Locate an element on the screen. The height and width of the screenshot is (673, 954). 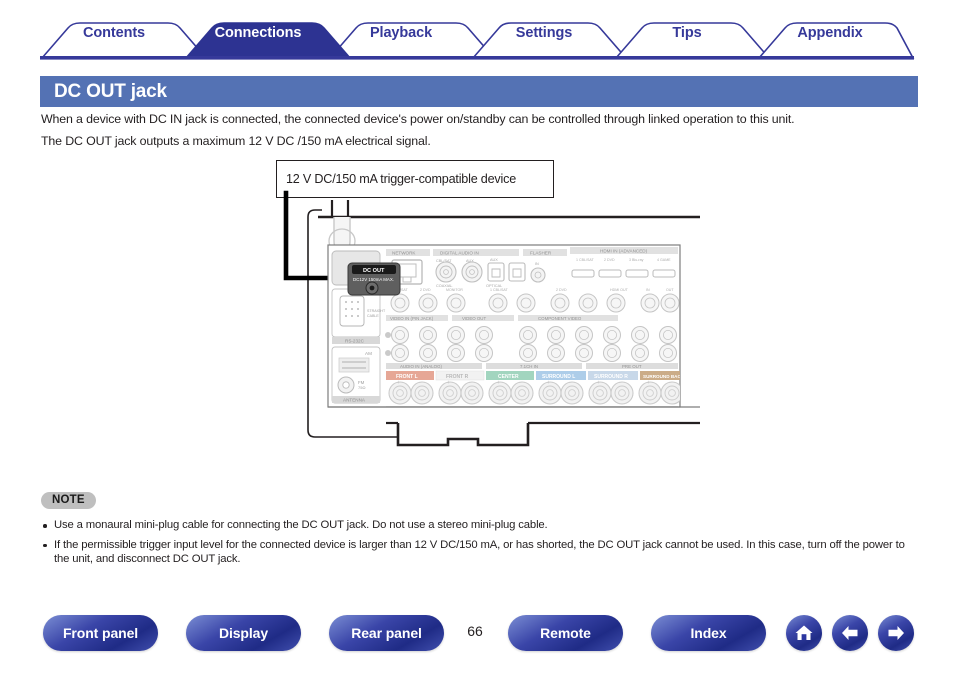
svg-text: MONITOR is located at coordinates (454, 290).